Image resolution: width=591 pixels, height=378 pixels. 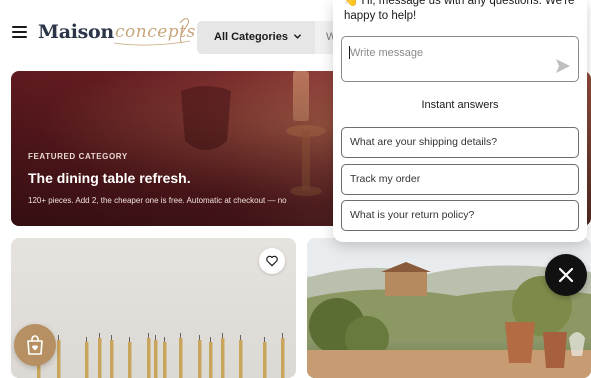 I want to click on hamburger-menu-icon, so click(x=19, y=32).